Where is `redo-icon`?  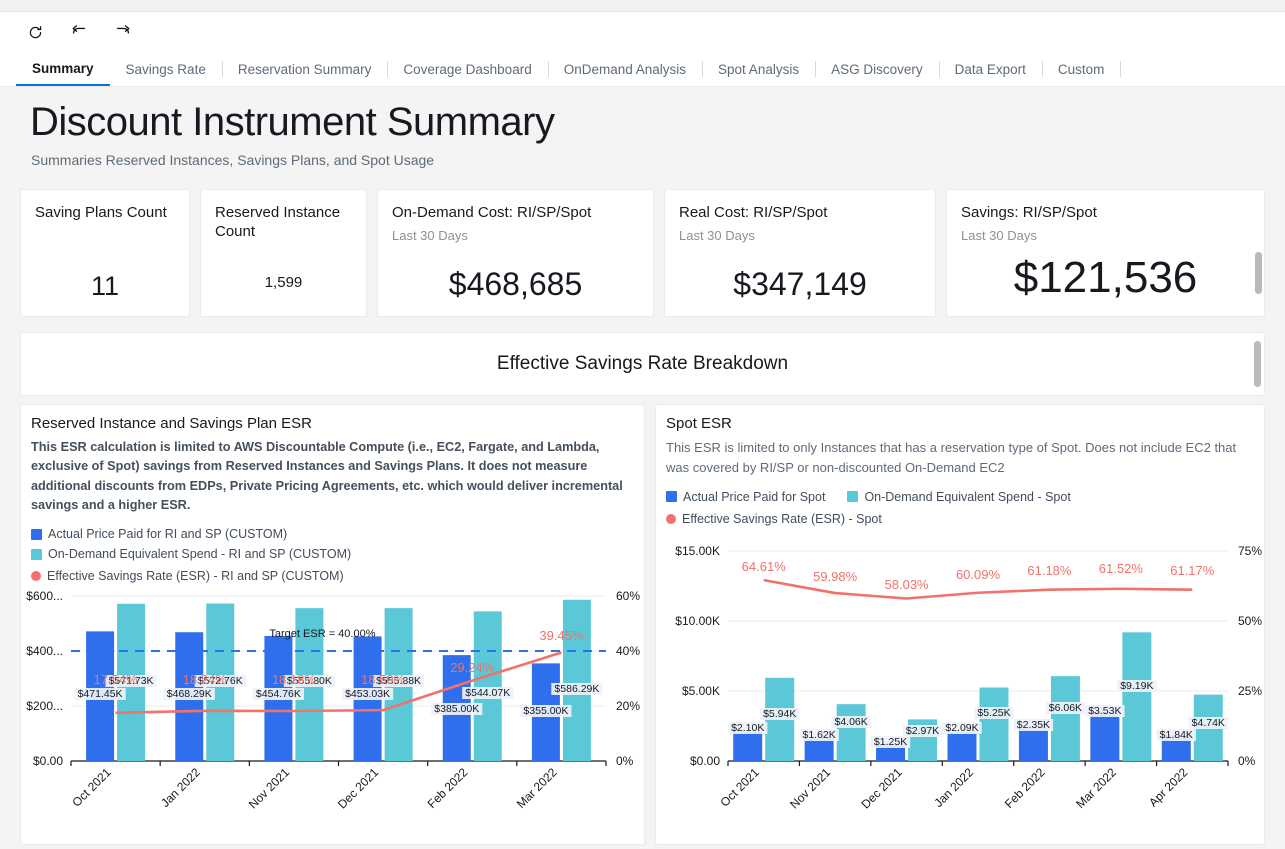 redo-icon is located at coordinates (123, 32).